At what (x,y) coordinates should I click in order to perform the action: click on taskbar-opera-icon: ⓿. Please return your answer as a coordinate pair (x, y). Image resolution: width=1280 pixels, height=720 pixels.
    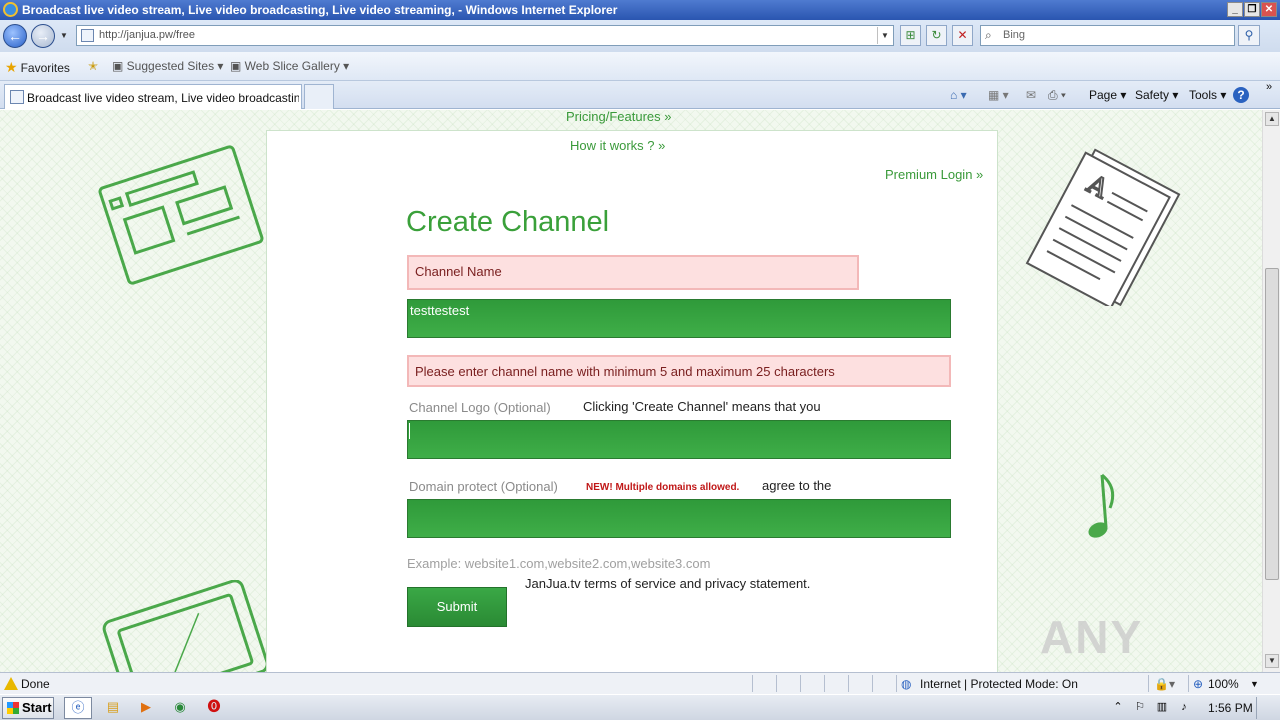
    Looking at the image, I should click on (214, 708).